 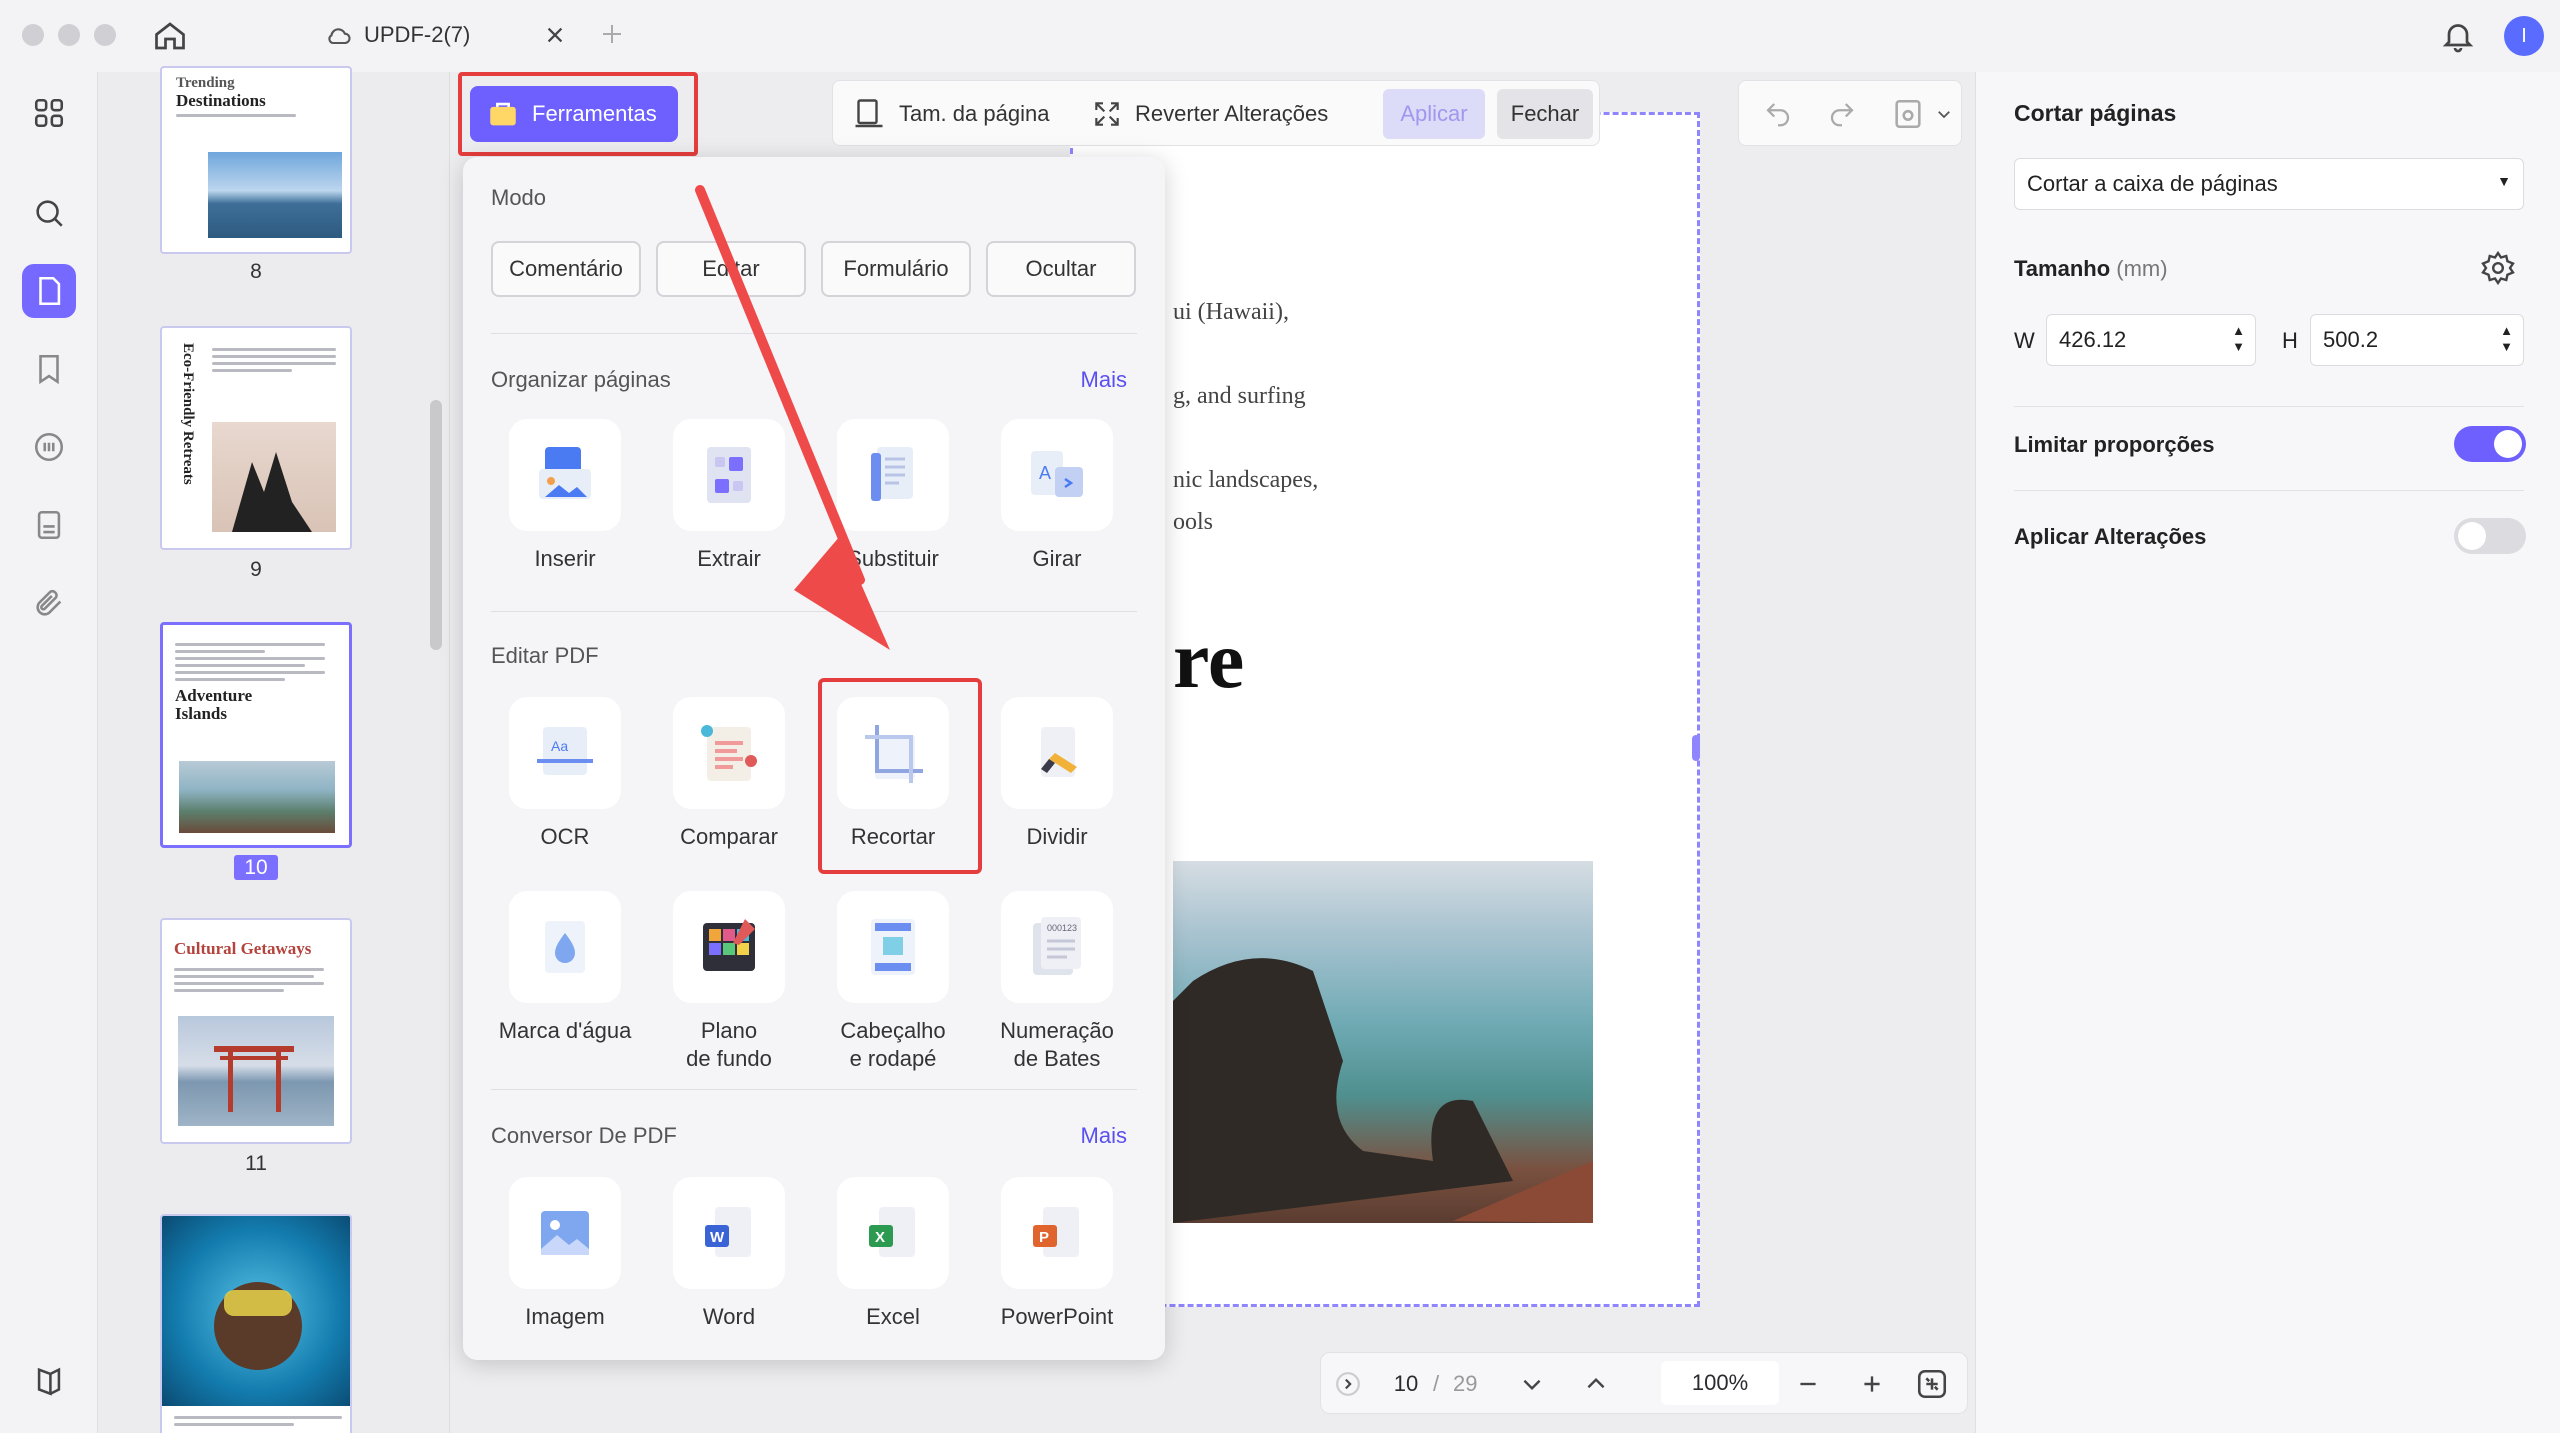 What do you see at coordinates (2490, 536) in the screenshot?
I see `apply-changes-toggle` at bounding box center [2490, 536].